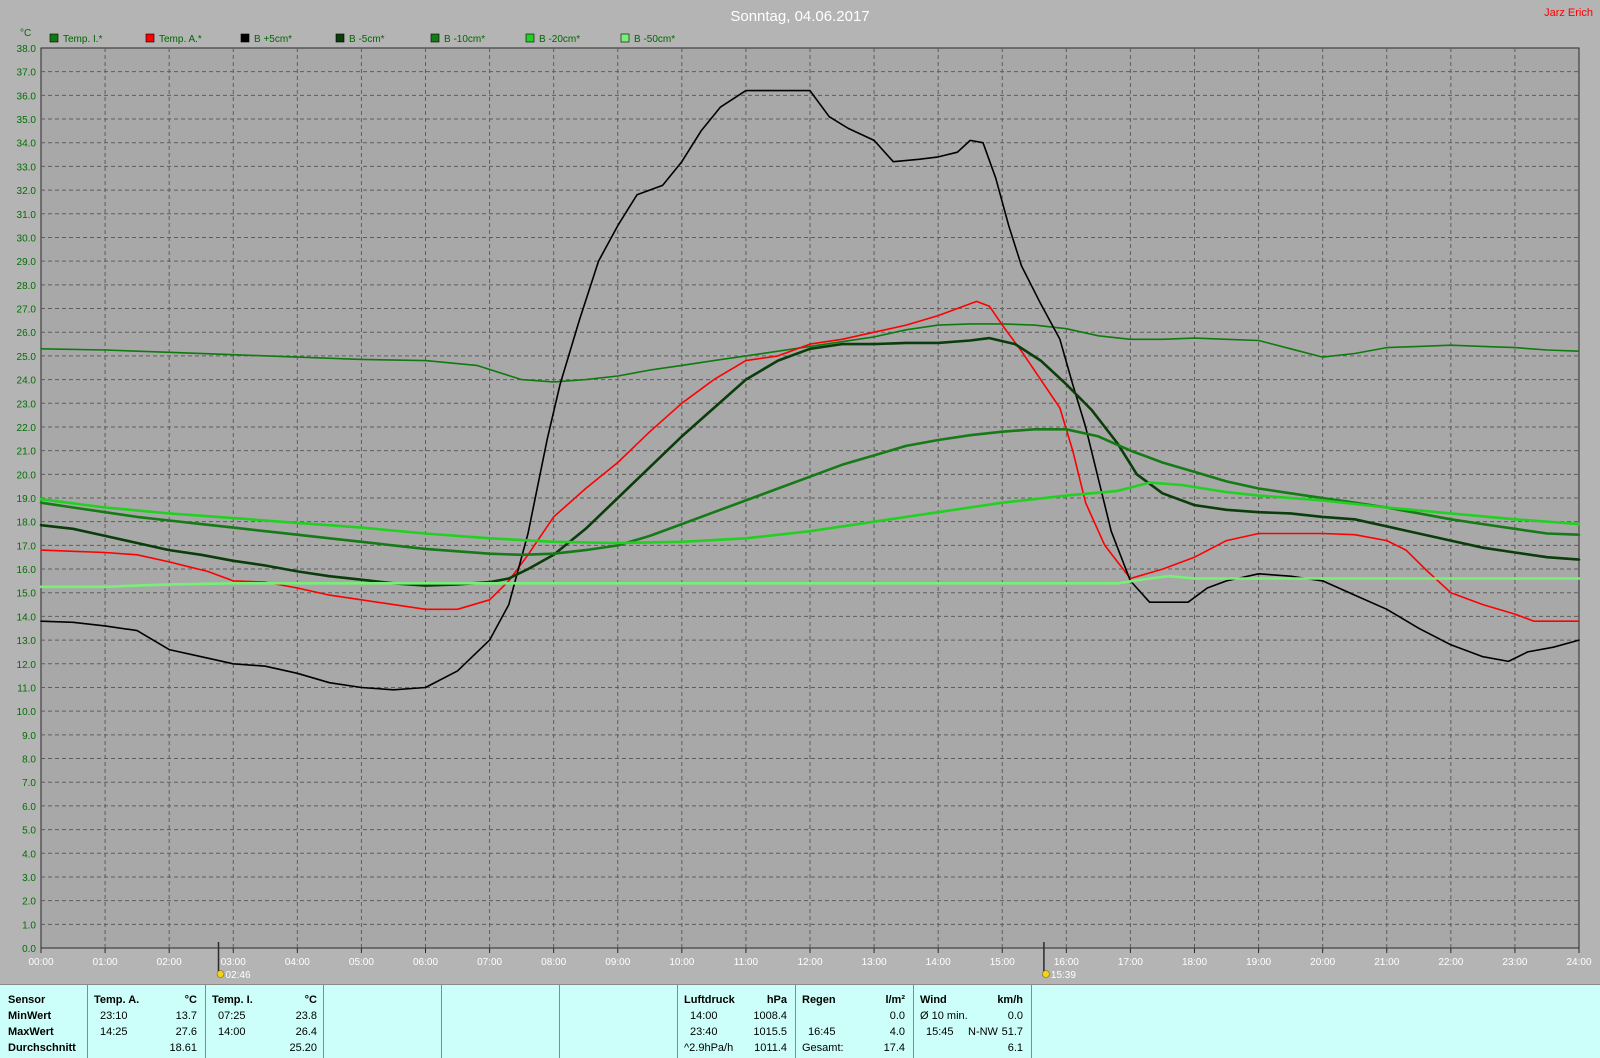  I want to click on x-tick-label: 02:00, so click(169, 962).